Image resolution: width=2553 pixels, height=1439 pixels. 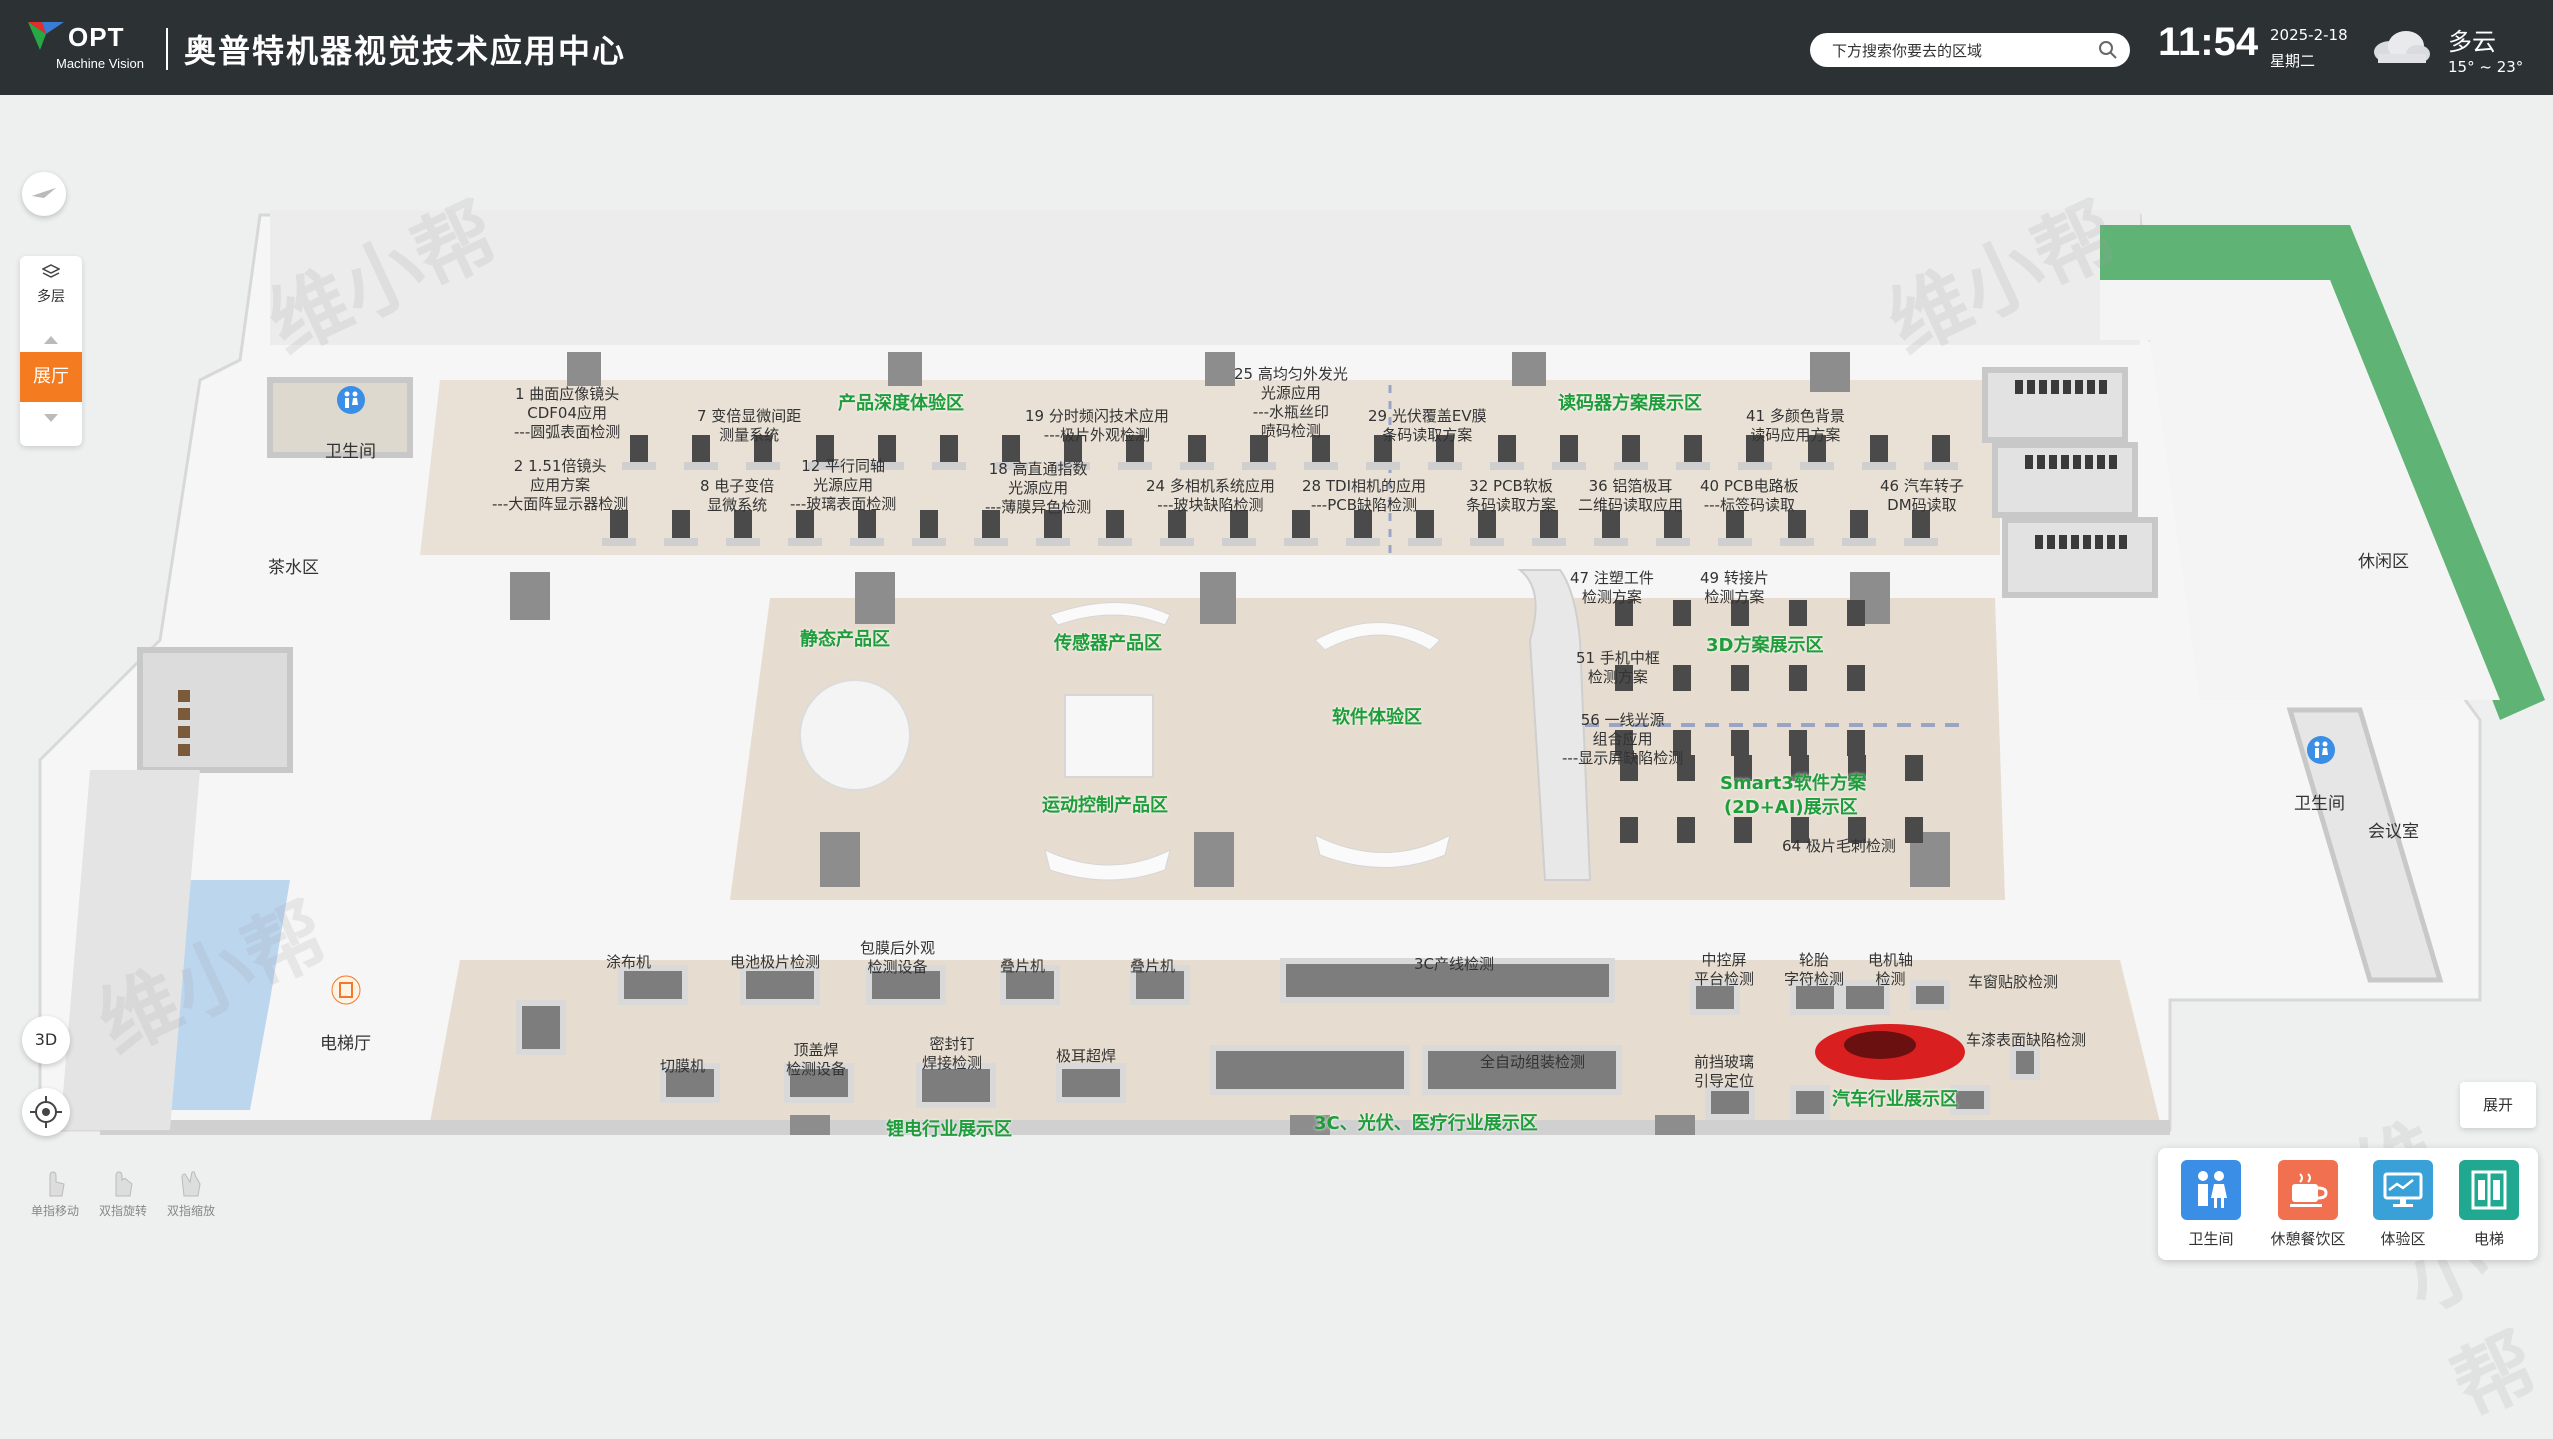 I want to click on zone-static-product: 静态产品区, so click(x=845, y=638).